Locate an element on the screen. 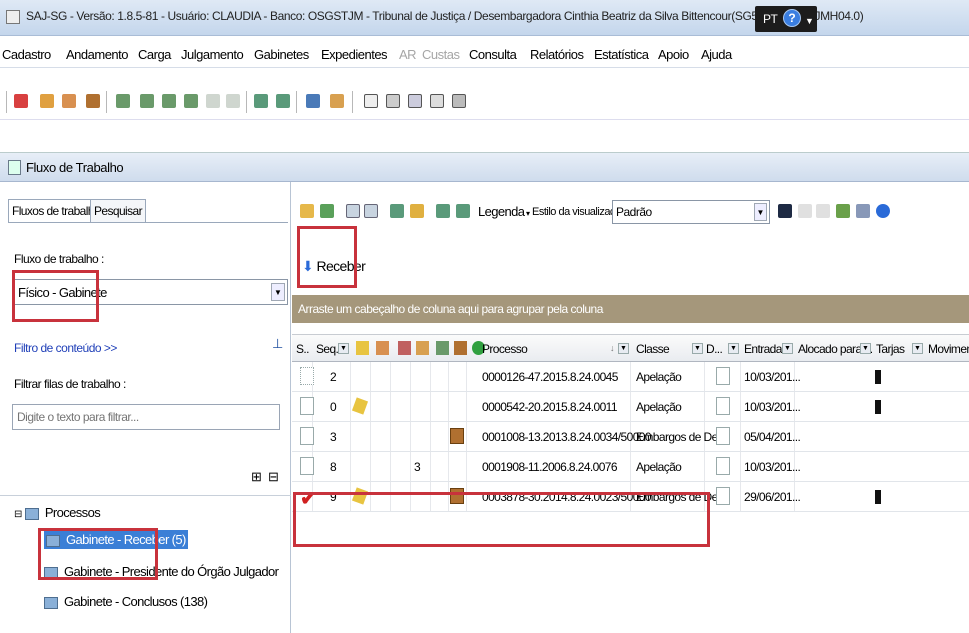  tree-item-conclusos: Gabinete - Conclusos (138) is located at coordinates (126, 601).